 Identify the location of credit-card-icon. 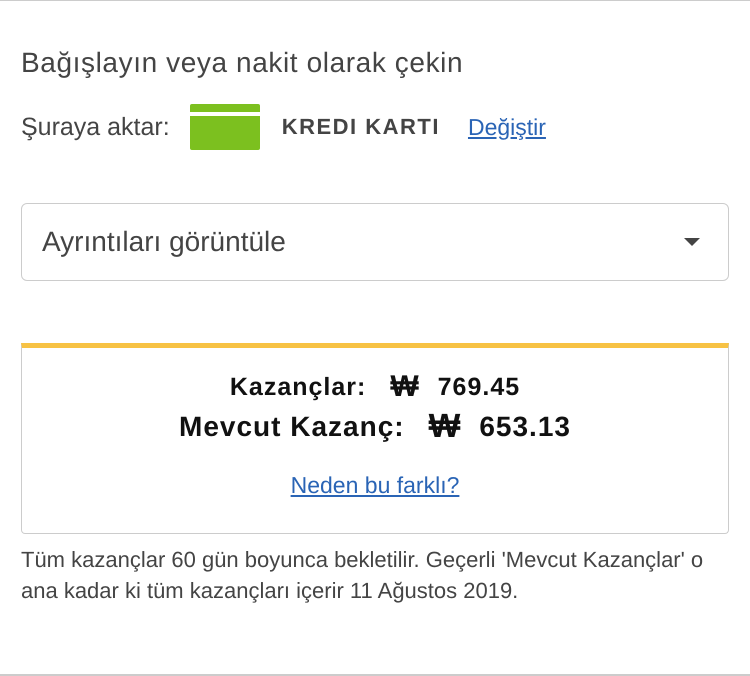
(225, 127).